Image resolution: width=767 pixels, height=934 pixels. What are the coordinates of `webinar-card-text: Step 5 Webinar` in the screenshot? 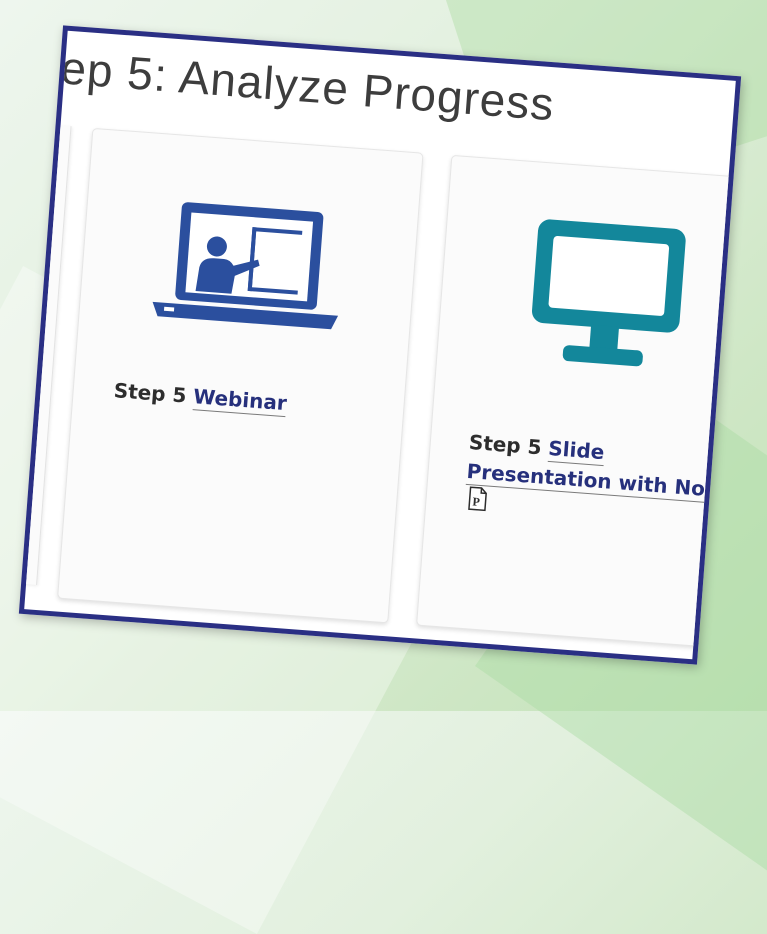 It's located at (254, 401).